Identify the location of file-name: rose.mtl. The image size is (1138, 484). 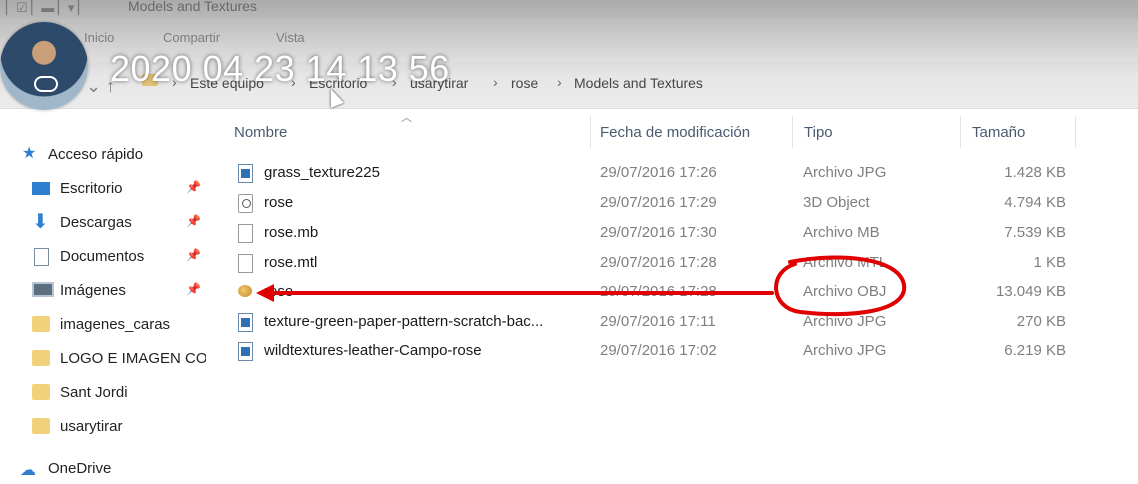
(291, 262).